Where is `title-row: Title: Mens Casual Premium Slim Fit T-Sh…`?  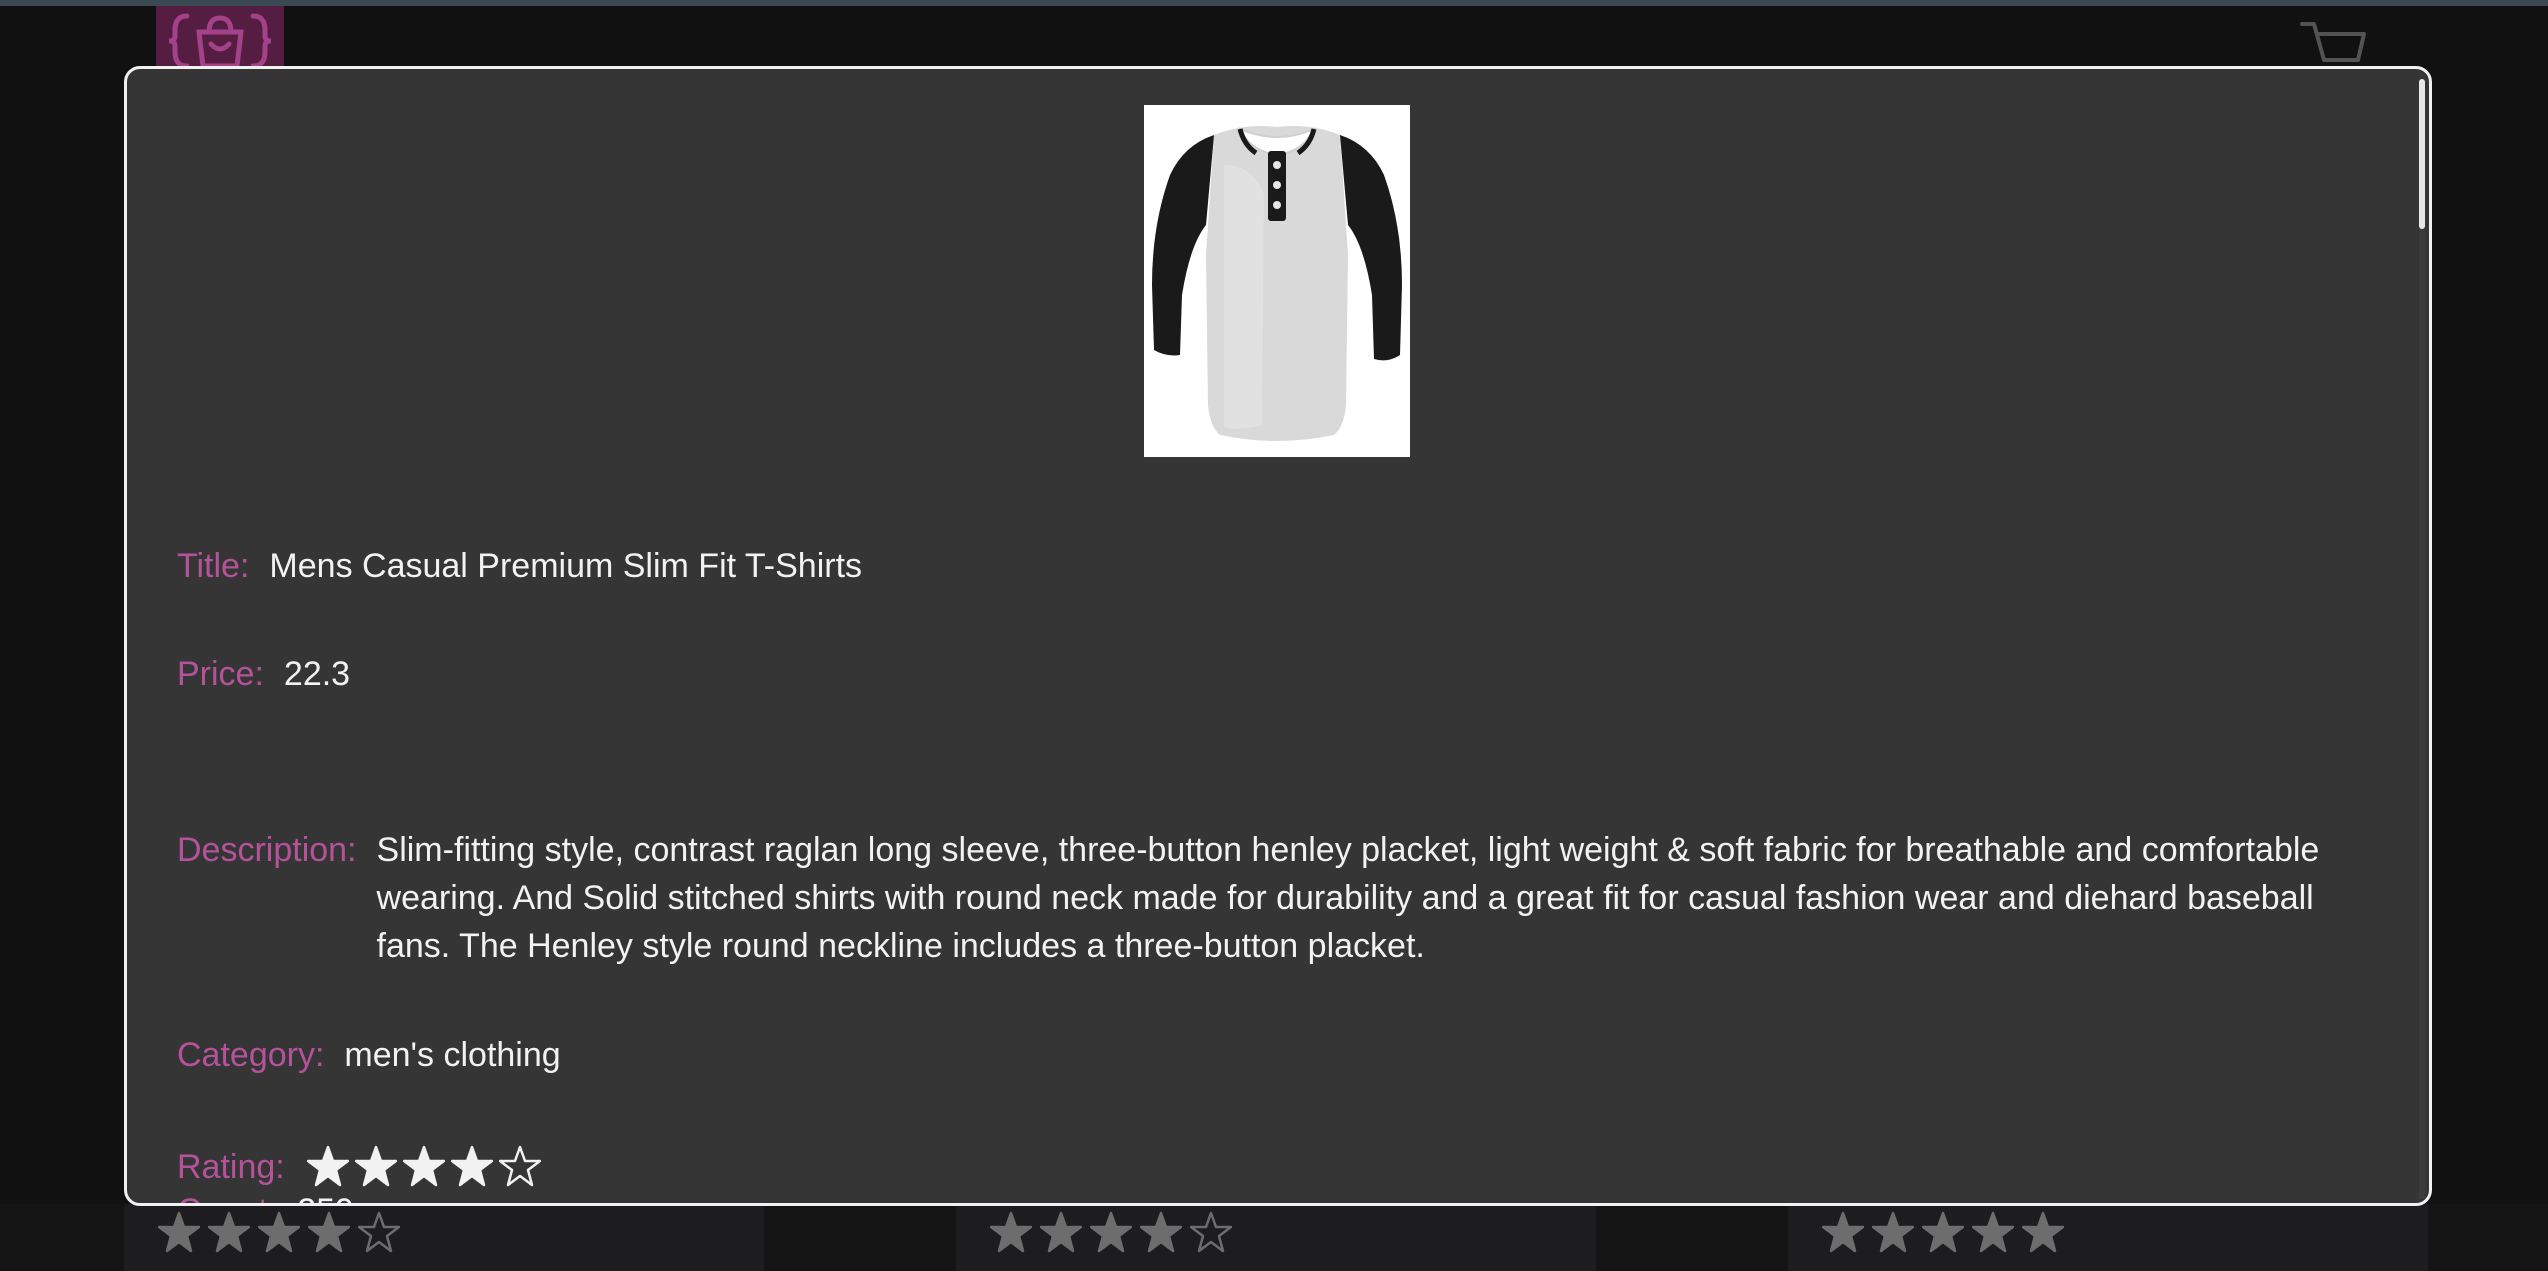 title-row: Title: Mens Casual Premium Slim Fit T-Sh… is located at coordinates (519, 566).